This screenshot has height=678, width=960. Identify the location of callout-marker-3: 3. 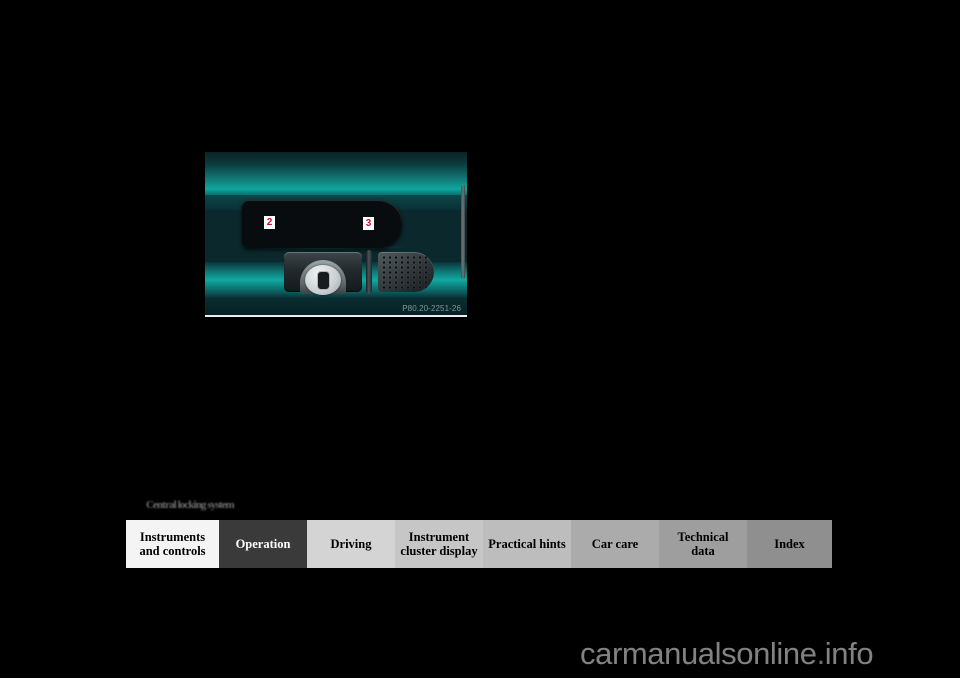
(368, 223).